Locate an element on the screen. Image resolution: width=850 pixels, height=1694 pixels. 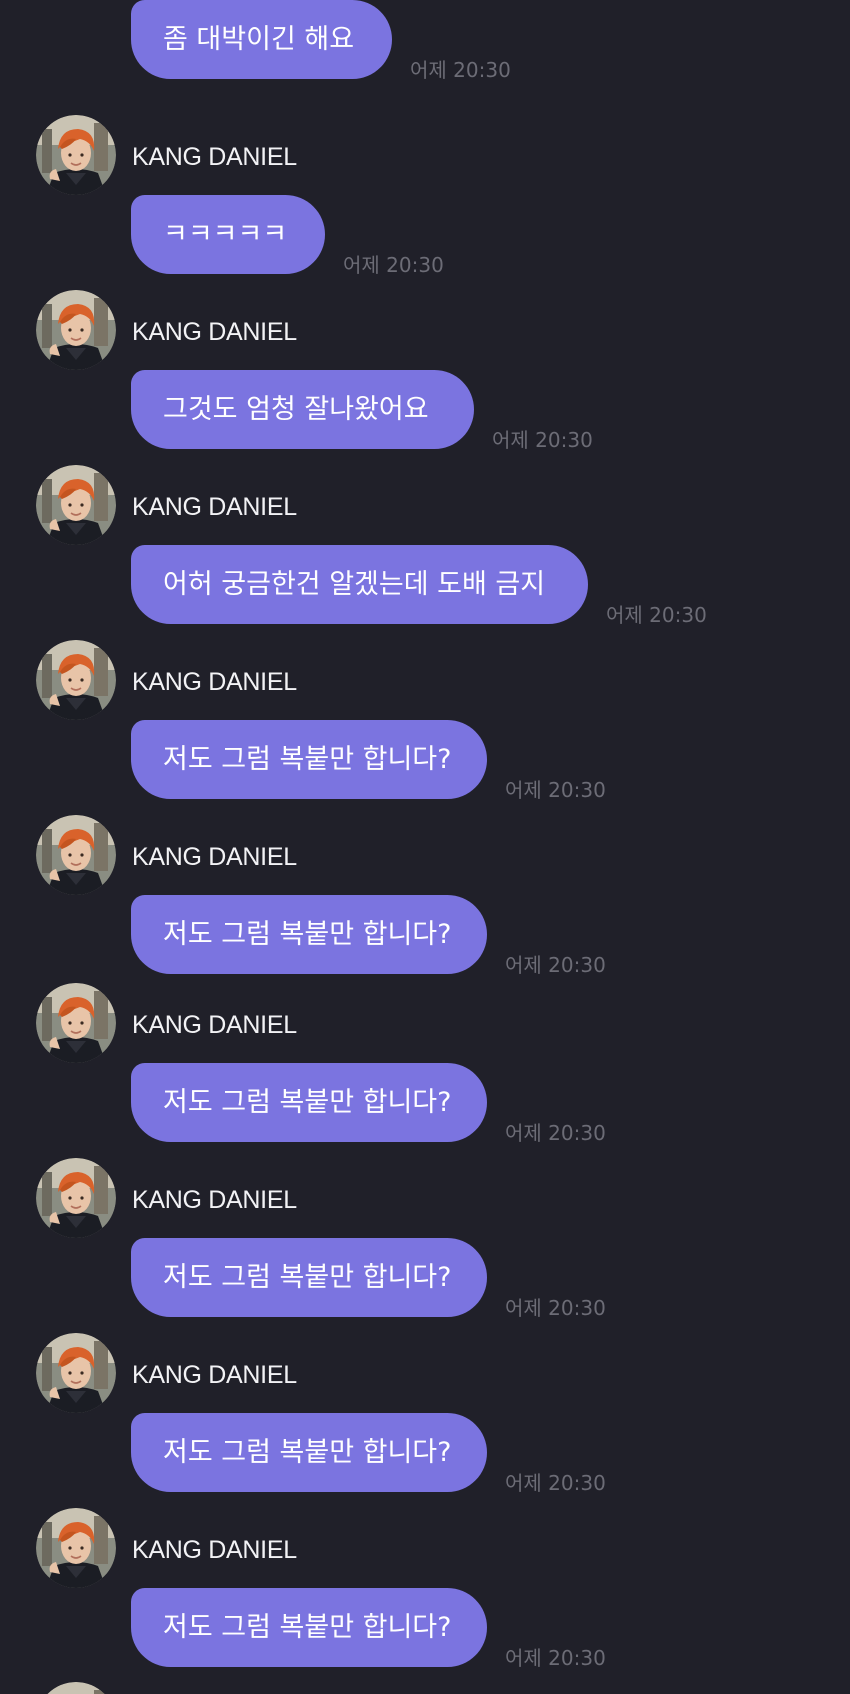
message-block is located at coordinates (425, 1688).